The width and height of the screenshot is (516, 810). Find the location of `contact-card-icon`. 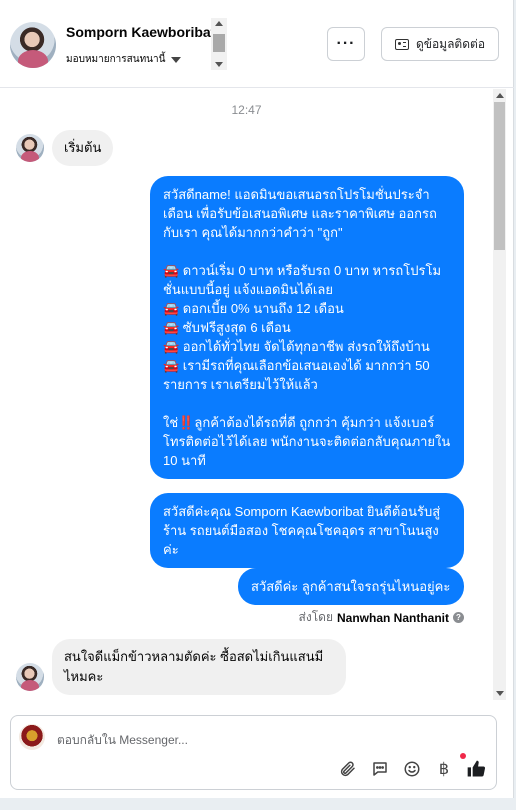

contact-card-icon is located at coordinates (401, 44).